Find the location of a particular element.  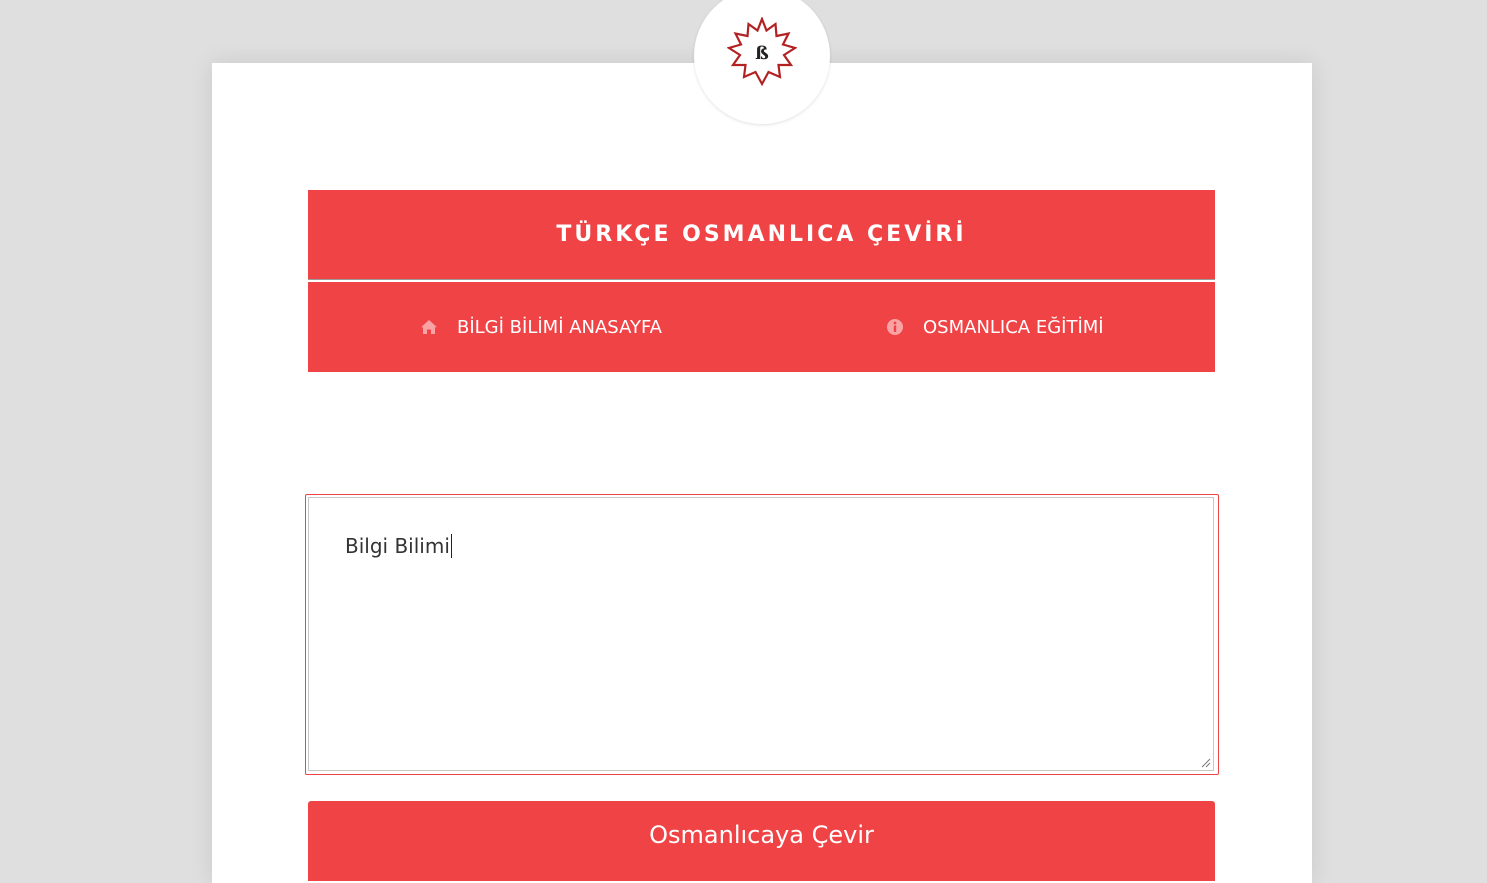

nav-bar: BİLGİ BİLİMİ ANASAYFA OSMANLICA EĞİTİMİ is located at coordinates (761, 327).